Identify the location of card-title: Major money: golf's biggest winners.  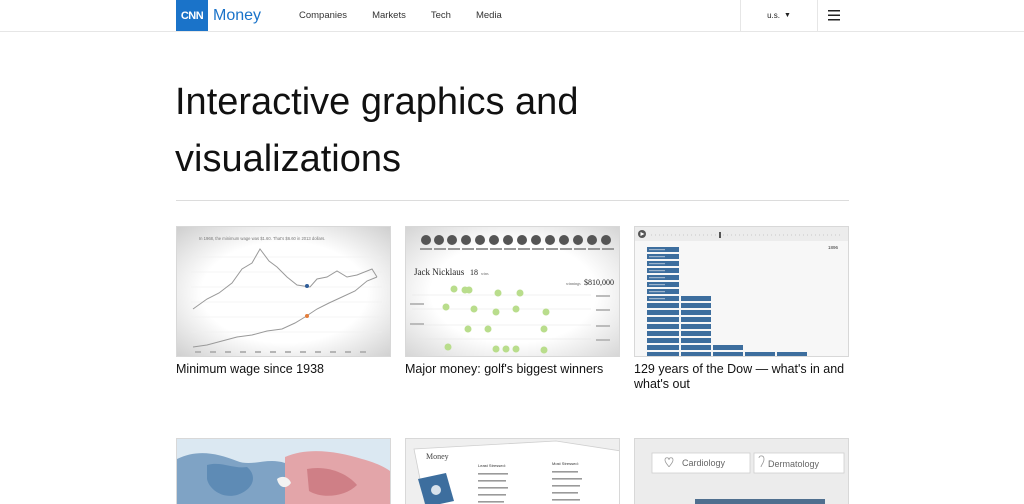
(512, 369).